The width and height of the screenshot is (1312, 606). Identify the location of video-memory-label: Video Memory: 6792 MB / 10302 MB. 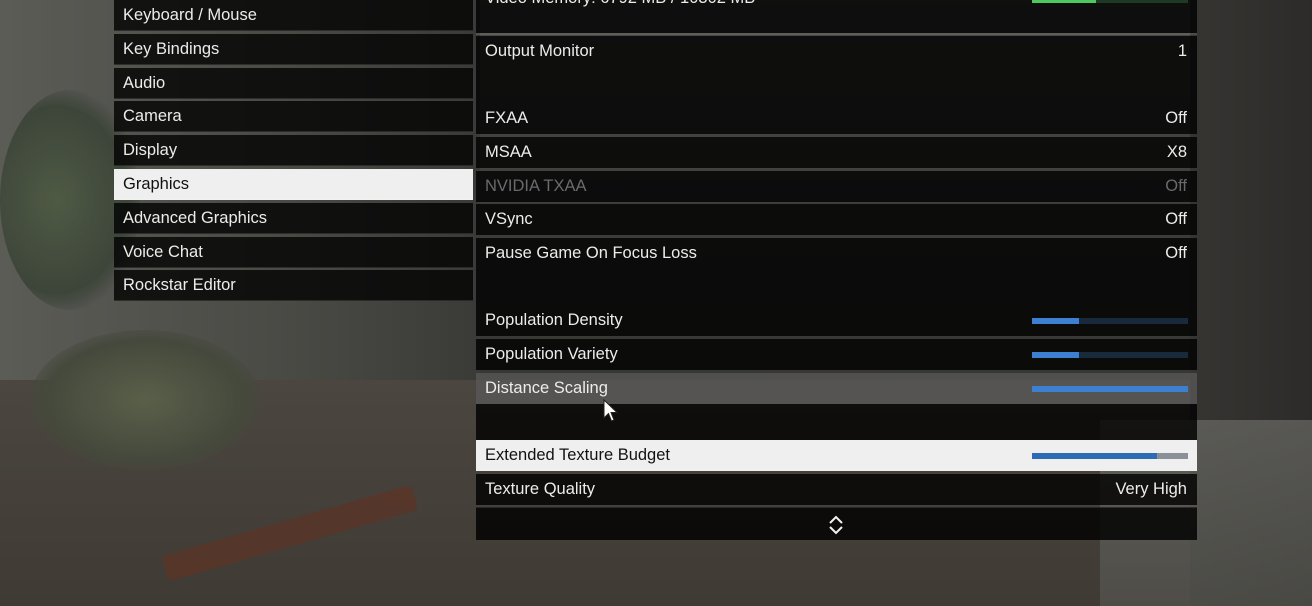
(620, 4).